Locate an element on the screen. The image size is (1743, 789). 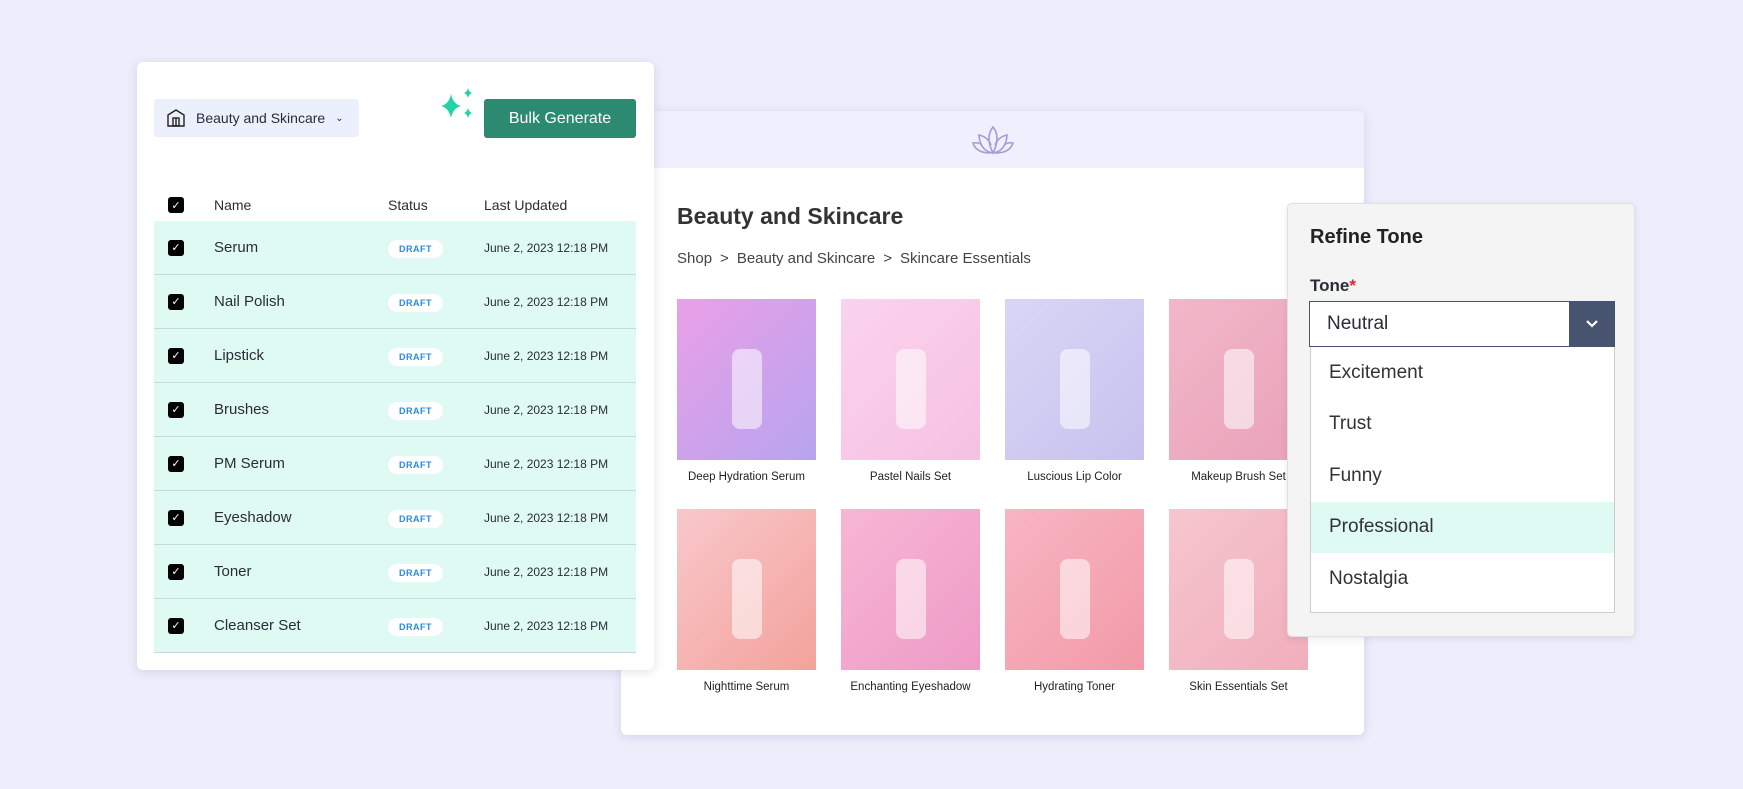
product-card: Pastel Nails Set is located at coordinates (910, 391).